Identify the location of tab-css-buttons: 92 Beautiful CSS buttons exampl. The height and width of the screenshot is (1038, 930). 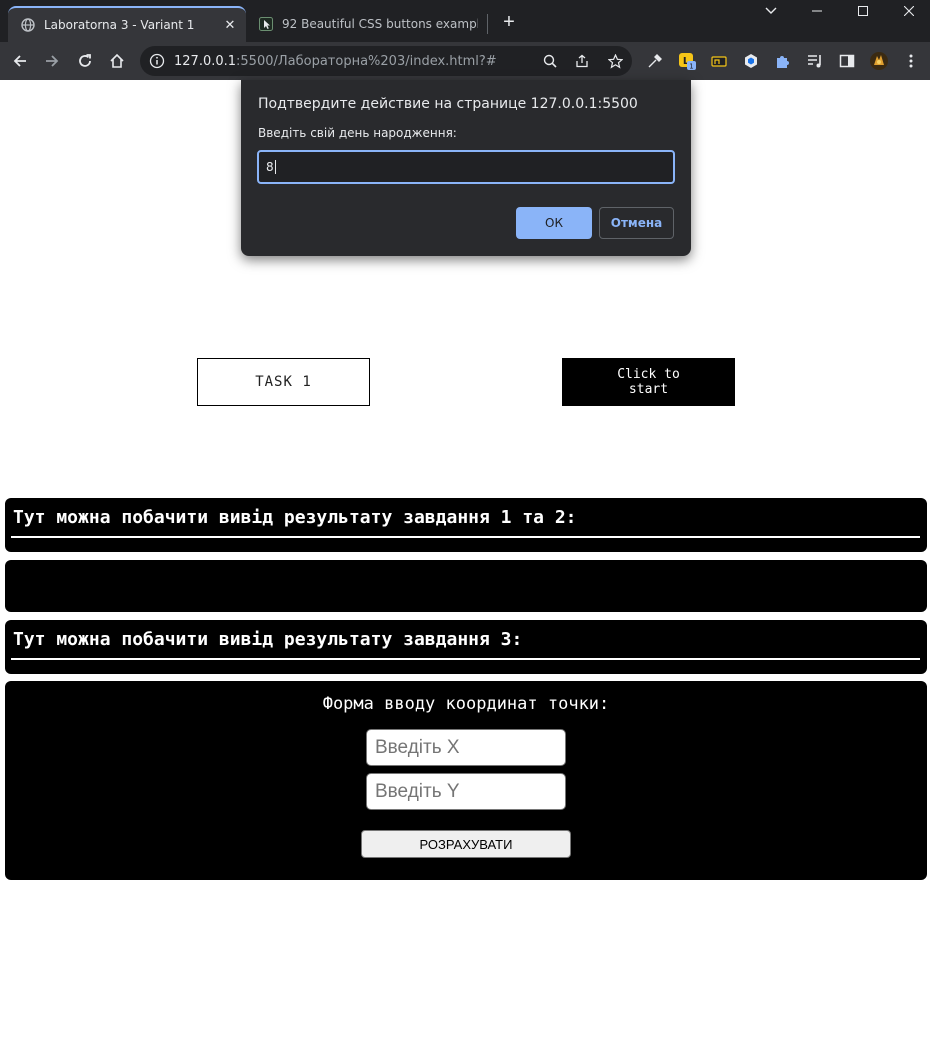
(367, 24).